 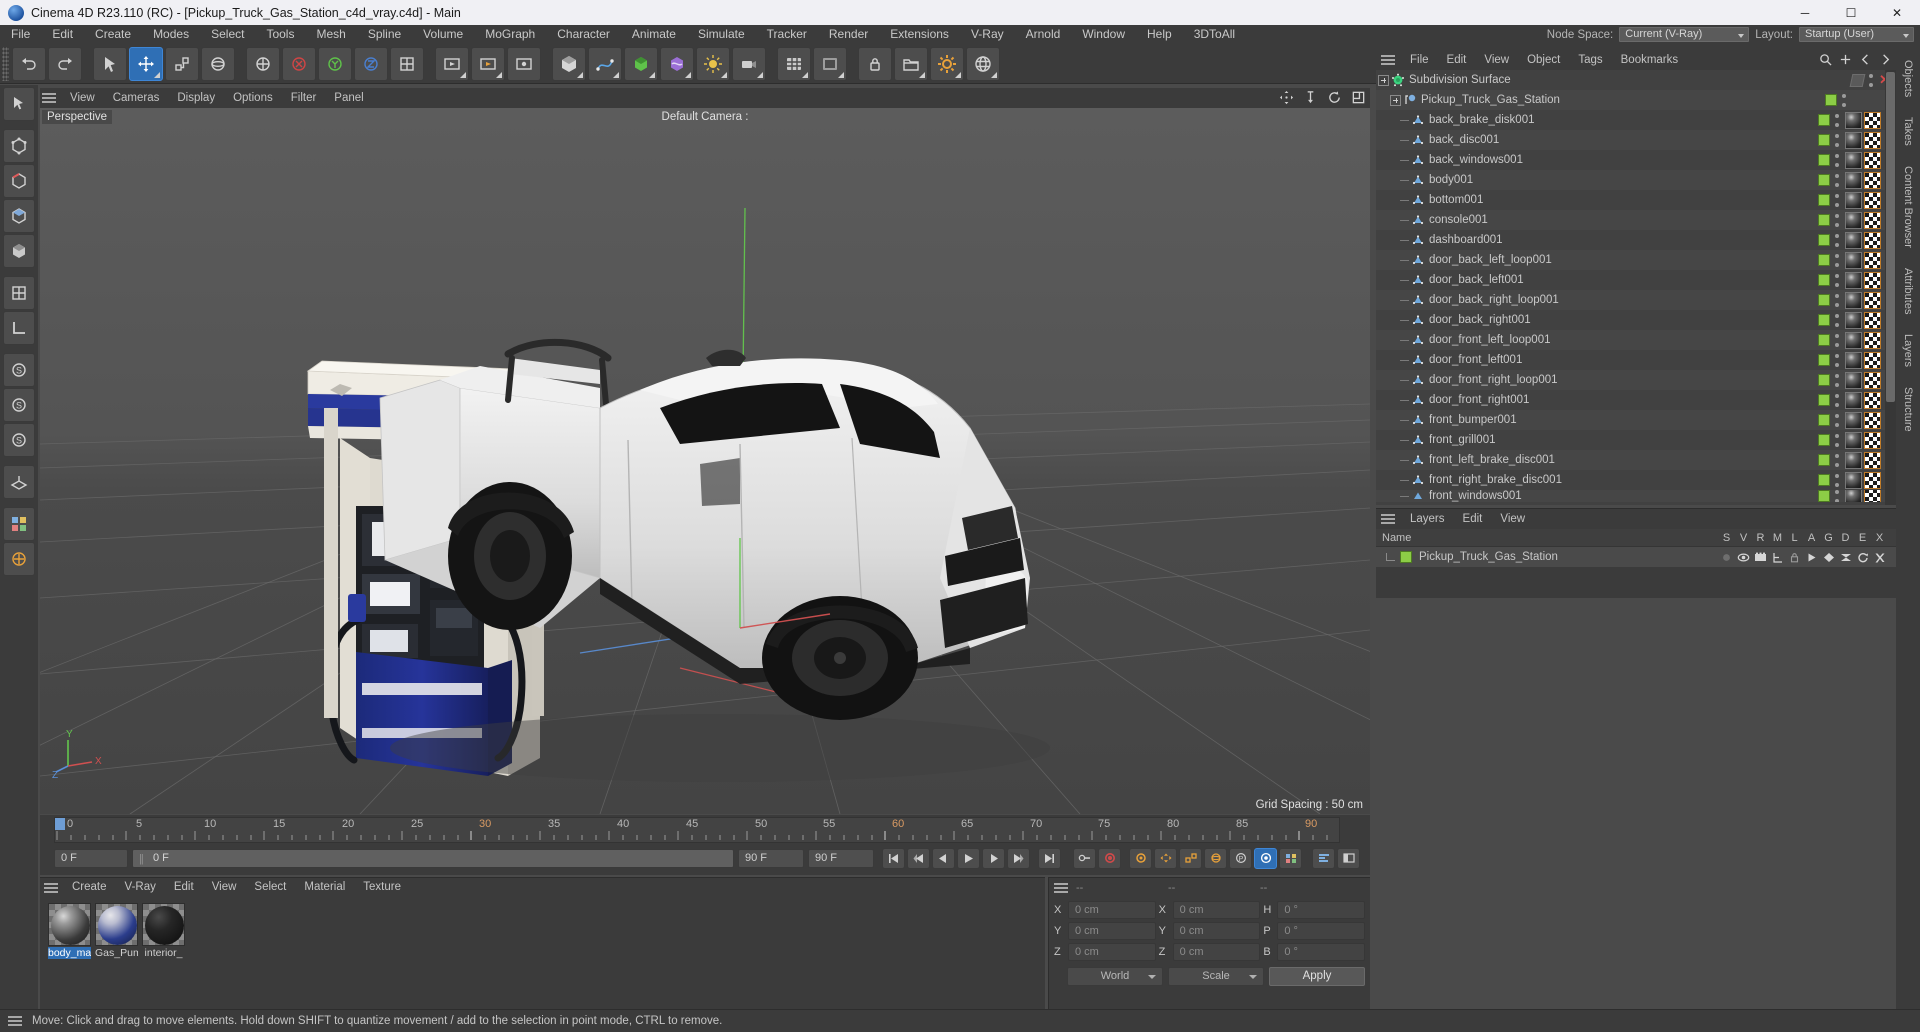 What do you see at coordinates (224, 887) in the screenshot?
I see `material-menu-view: View` at bounding box center [224, 887].